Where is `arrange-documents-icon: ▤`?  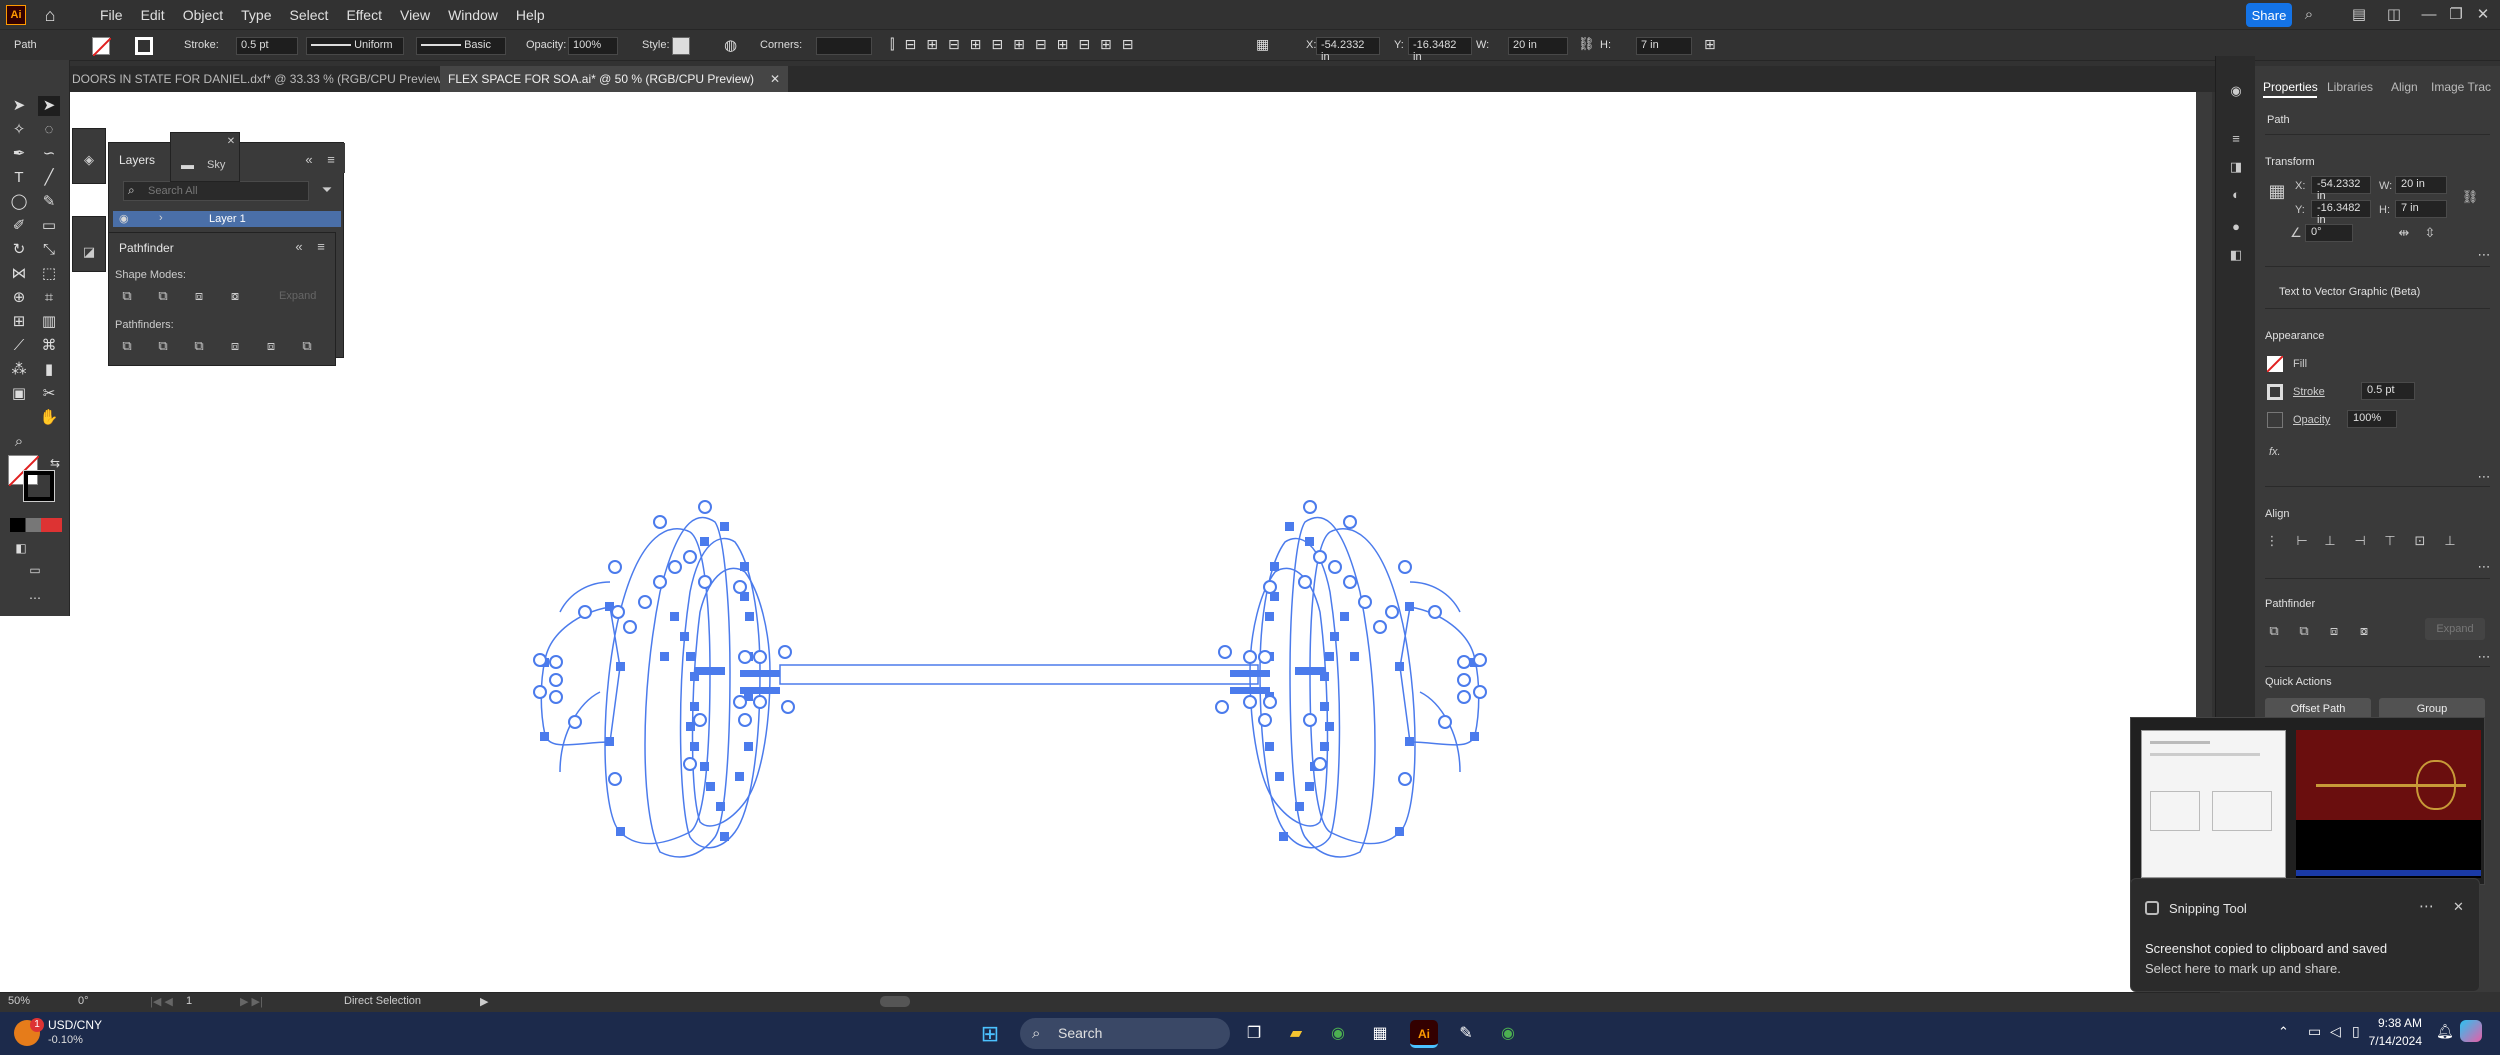 arrange-documents-icon: ▤ is located at coordinates (2359, 15).